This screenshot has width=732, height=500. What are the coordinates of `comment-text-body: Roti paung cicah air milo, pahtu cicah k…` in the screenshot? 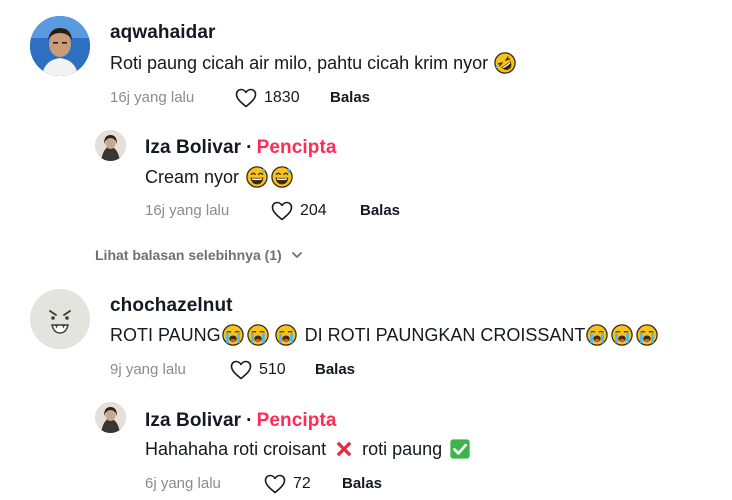 It's located at (299, 62).